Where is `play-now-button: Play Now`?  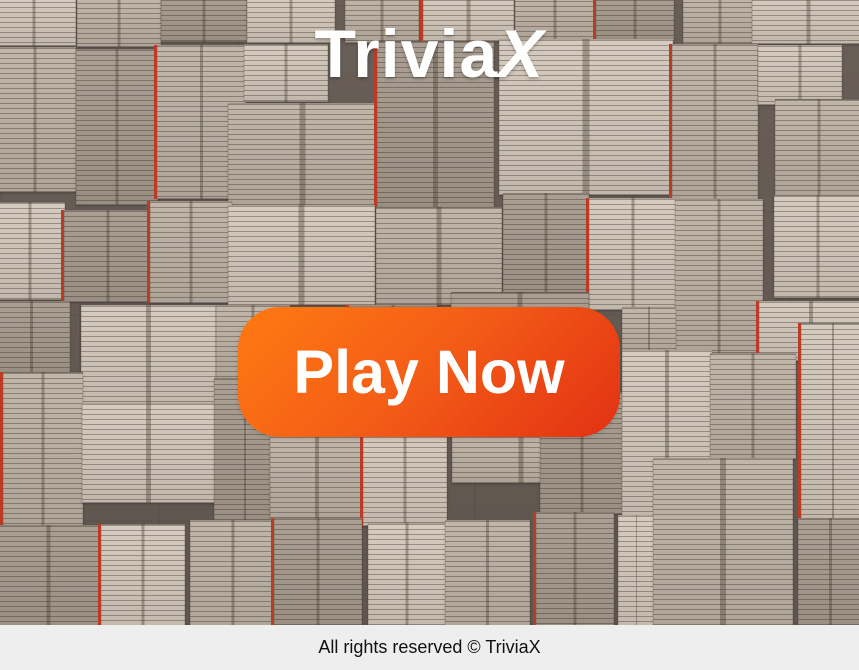 play-now-button: Play Now is located at coordinates (429, 372).